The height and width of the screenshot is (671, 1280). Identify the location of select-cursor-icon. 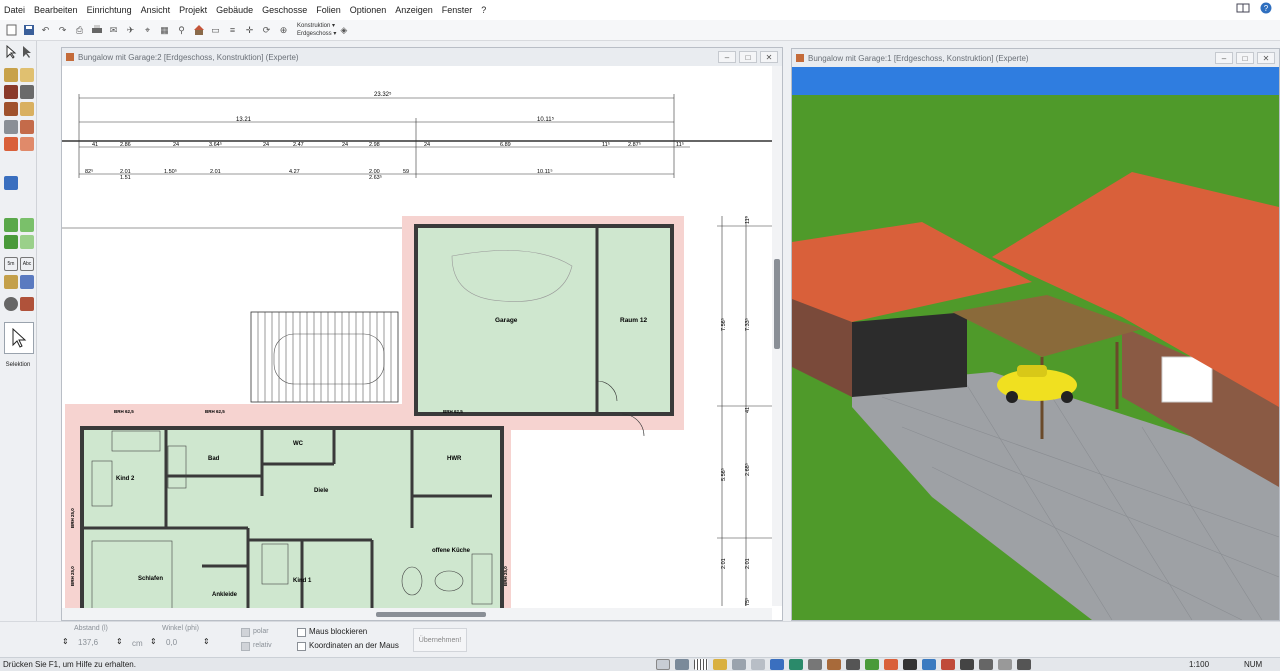
(27, 52).